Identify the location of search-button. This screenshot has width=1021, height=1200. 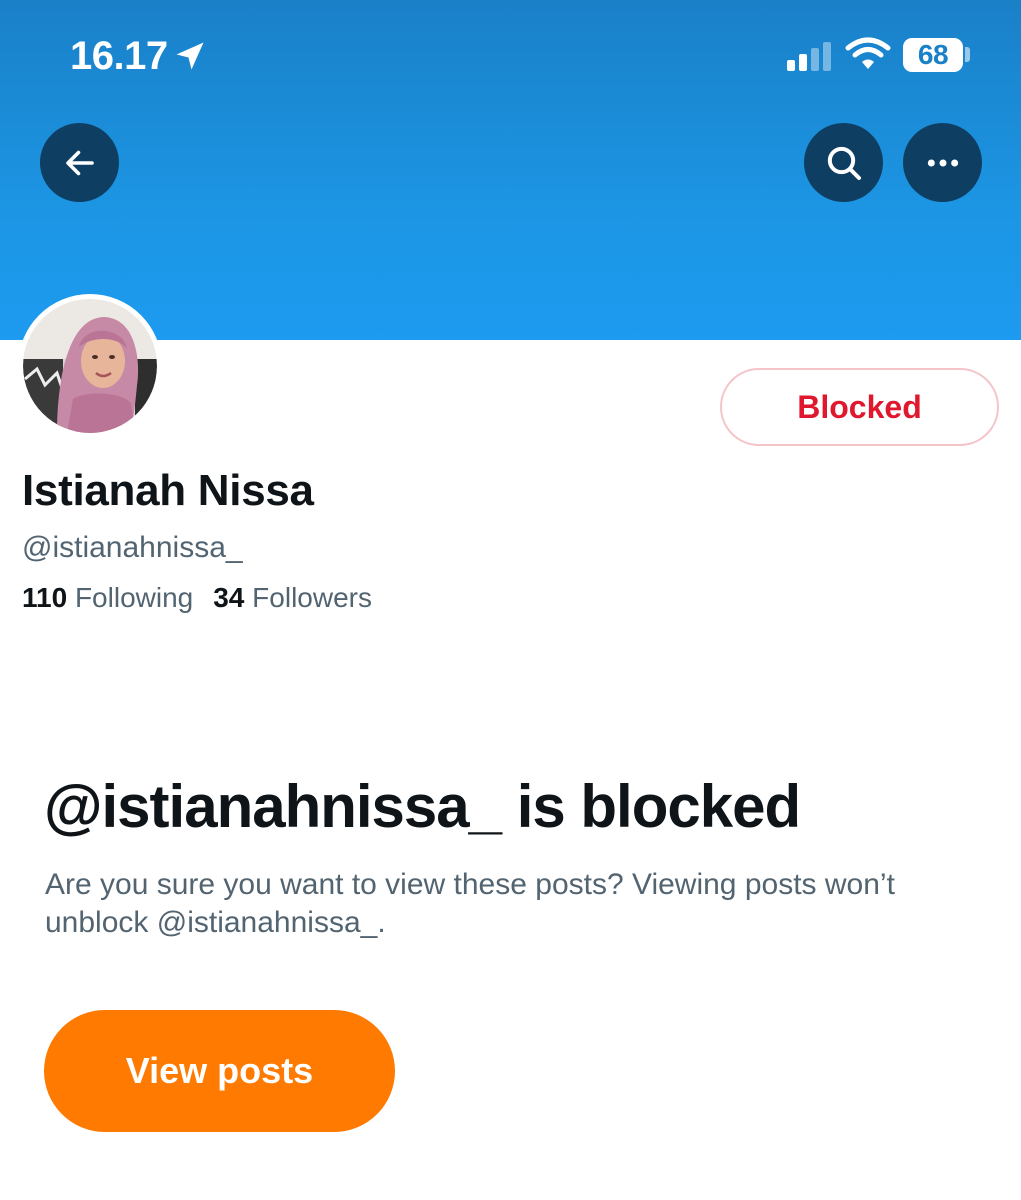
(843, 162).